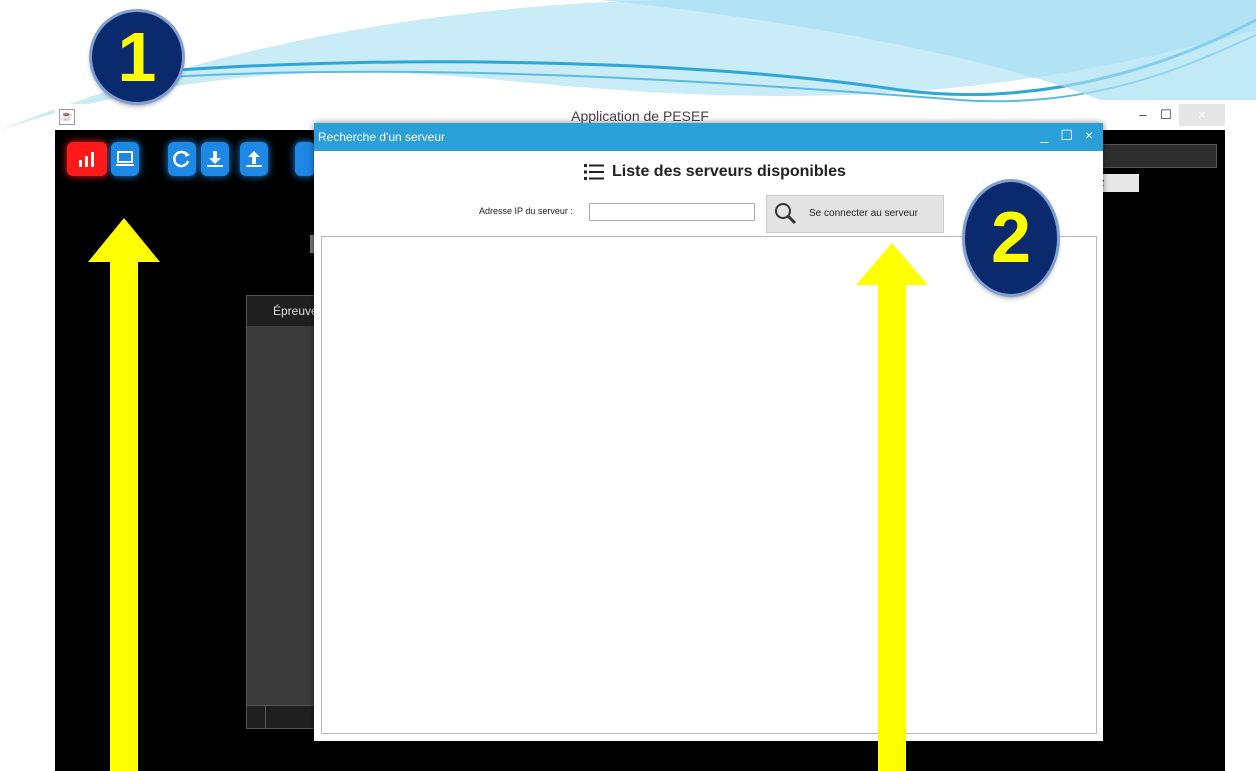  What do you see at coordinates (786, 214) in the screenshot?
I see `search-icon` at bounding box center [786, 214].